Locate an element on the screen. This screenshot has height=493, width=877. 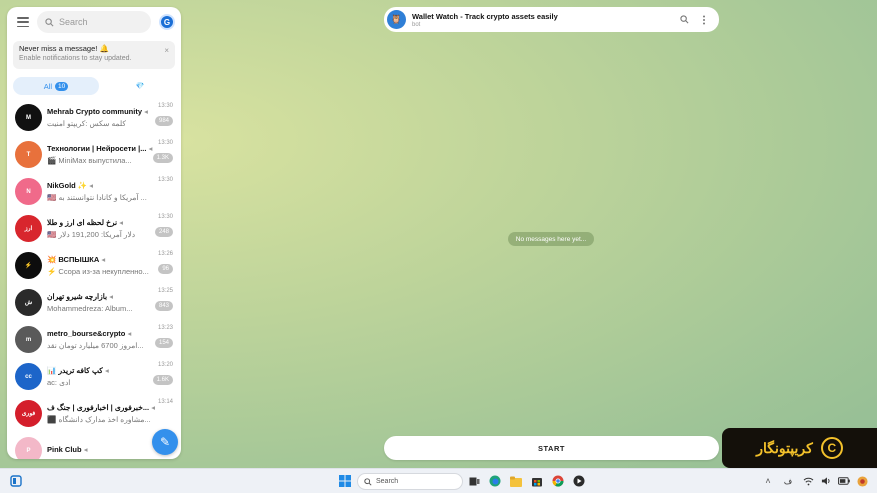
chat-name: خبرفوری | اخبارفوری | جنگ ف... ◂ is located at coordinates (111, 407).